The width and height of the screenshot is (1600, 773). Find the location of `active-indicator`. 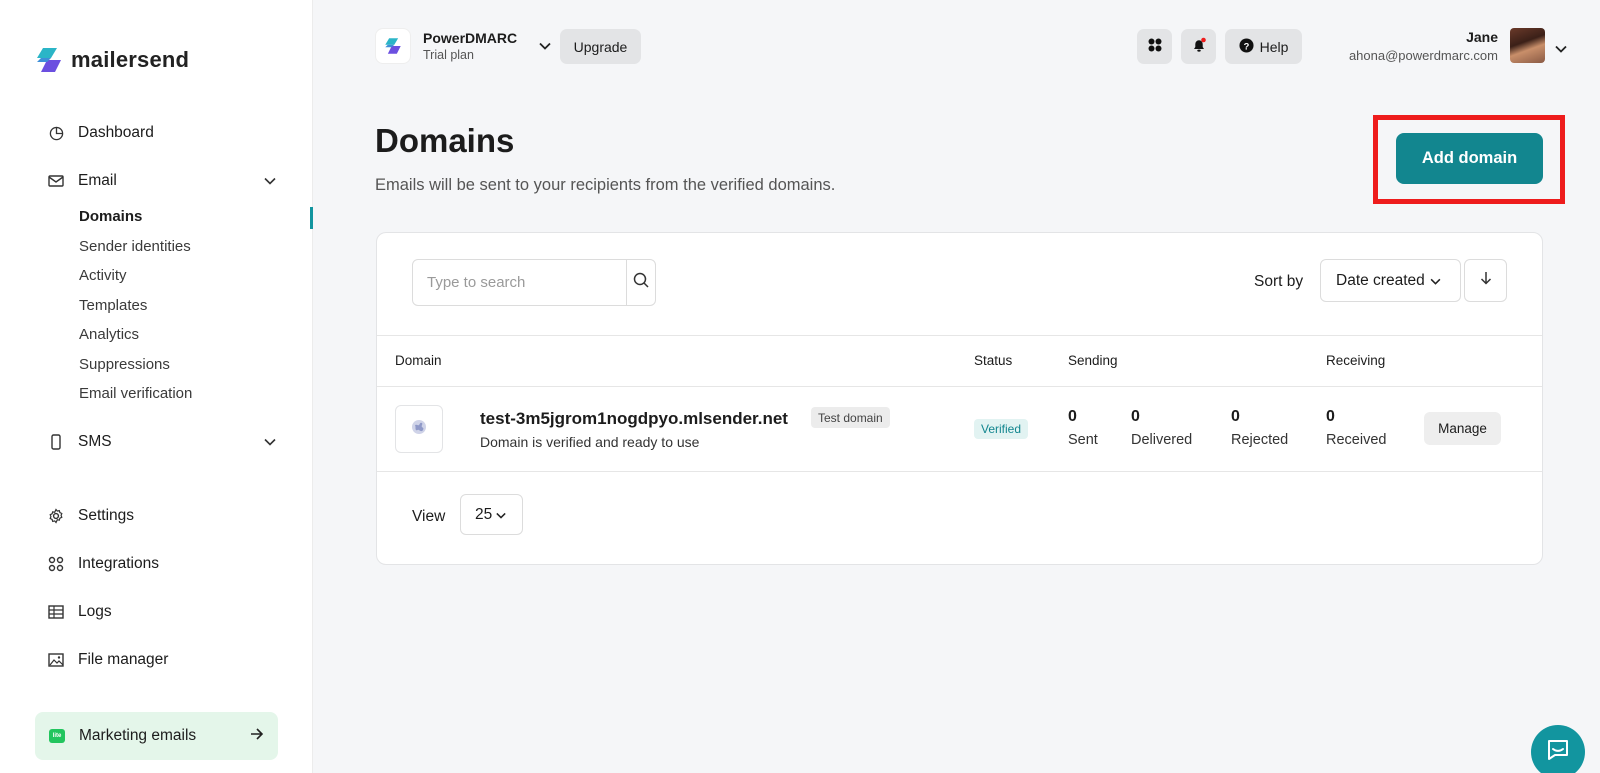

active-indicator is located at coordinates (311, 218).